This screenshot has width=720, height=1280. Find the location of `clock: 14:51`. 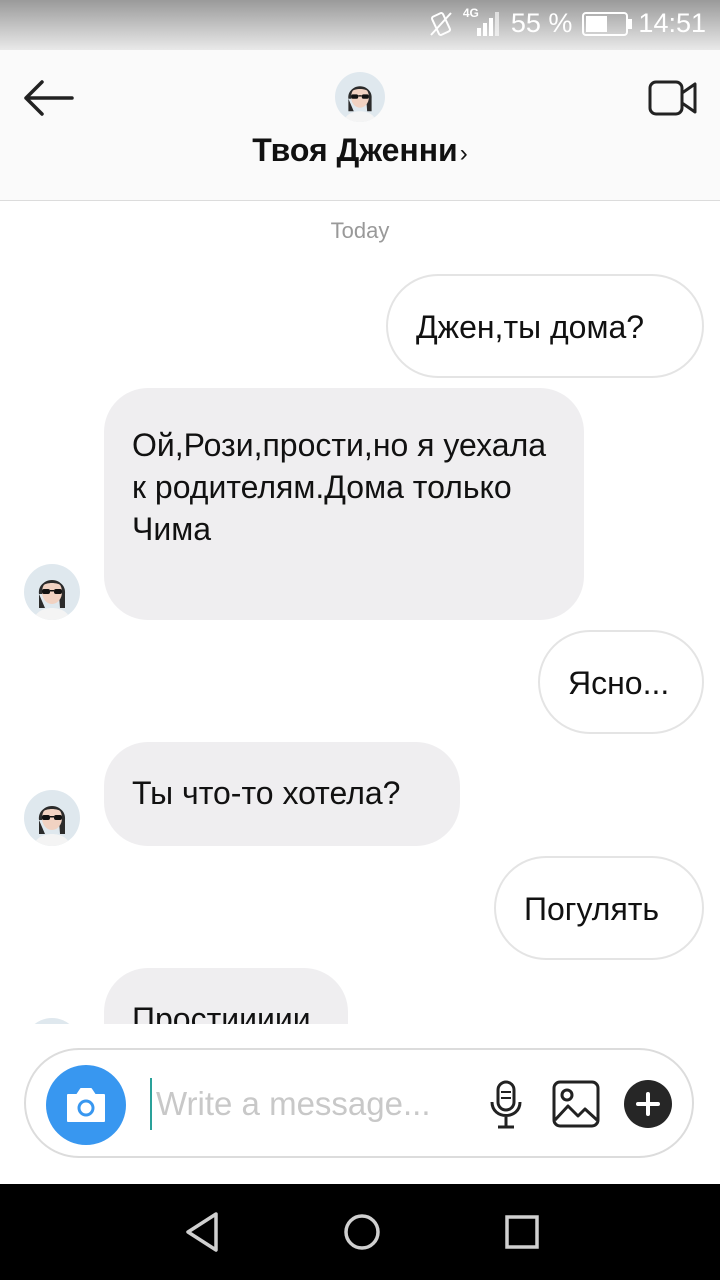

clock: 14:51 is located at coordinates (672, 23).